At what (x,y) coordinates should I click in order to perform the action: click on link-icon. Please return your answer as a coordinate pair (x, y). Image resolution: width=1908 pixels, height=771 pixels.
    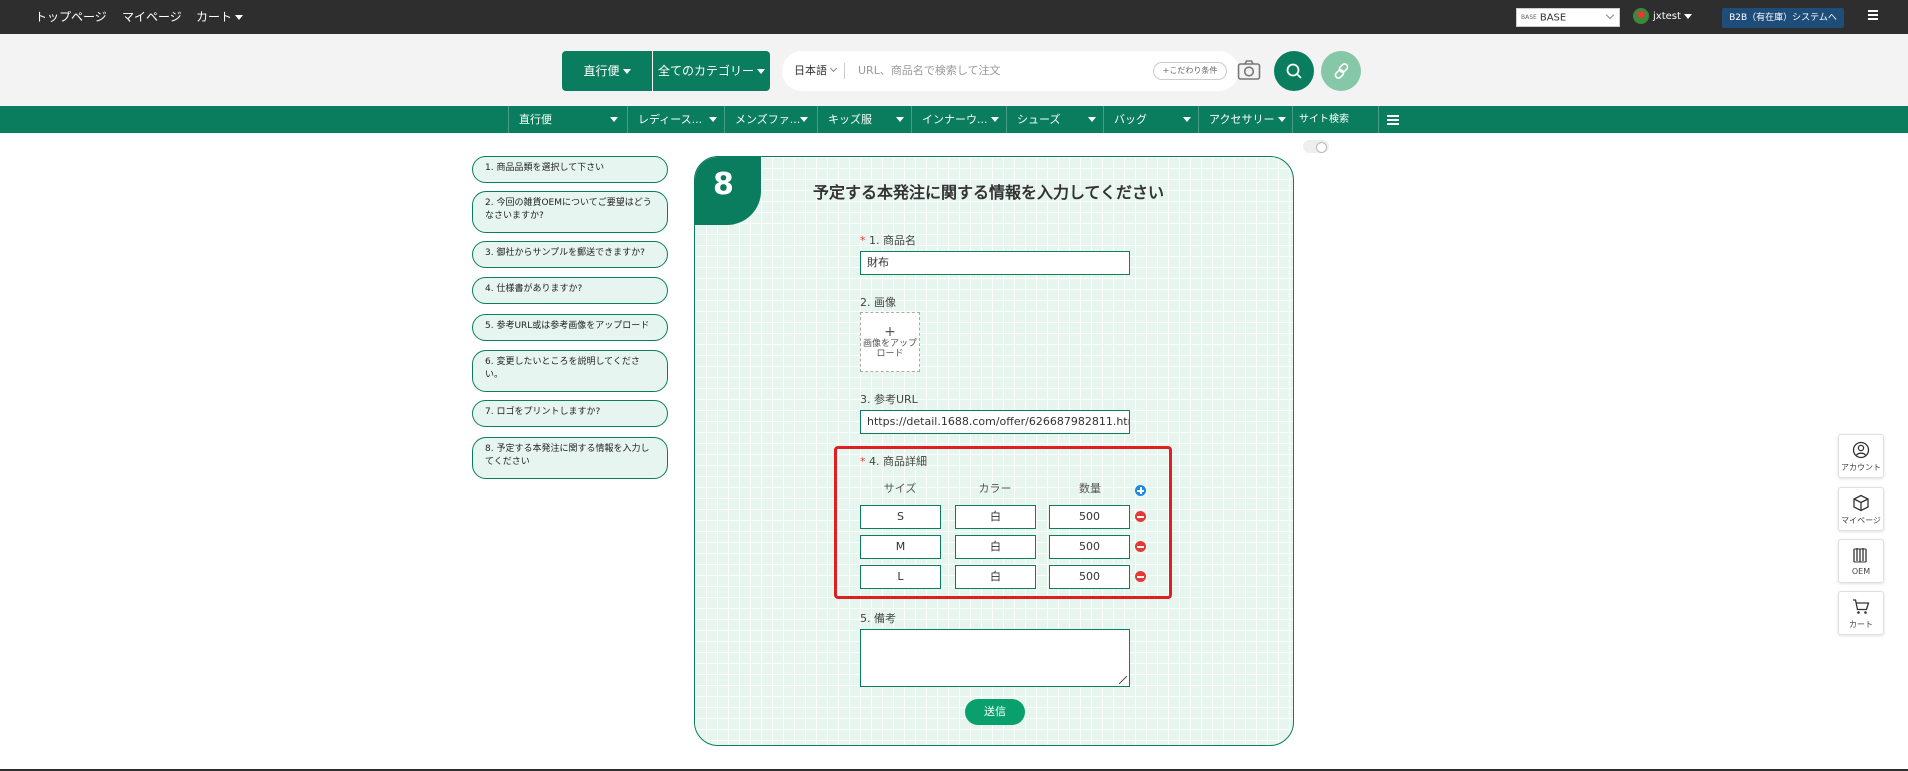
    Looking at the image, I should click on (1341, 71).